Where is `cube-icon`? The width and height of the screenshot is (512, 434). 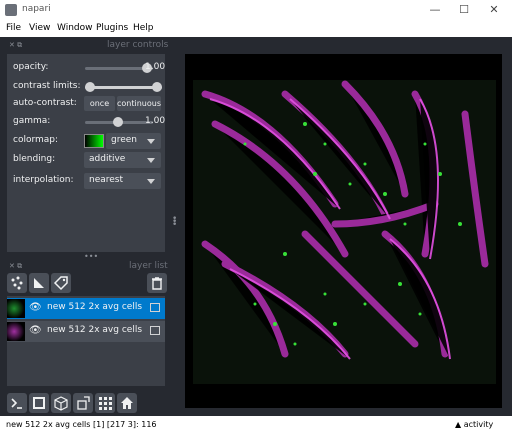
cube-icon is located at coordinates (61, 403).